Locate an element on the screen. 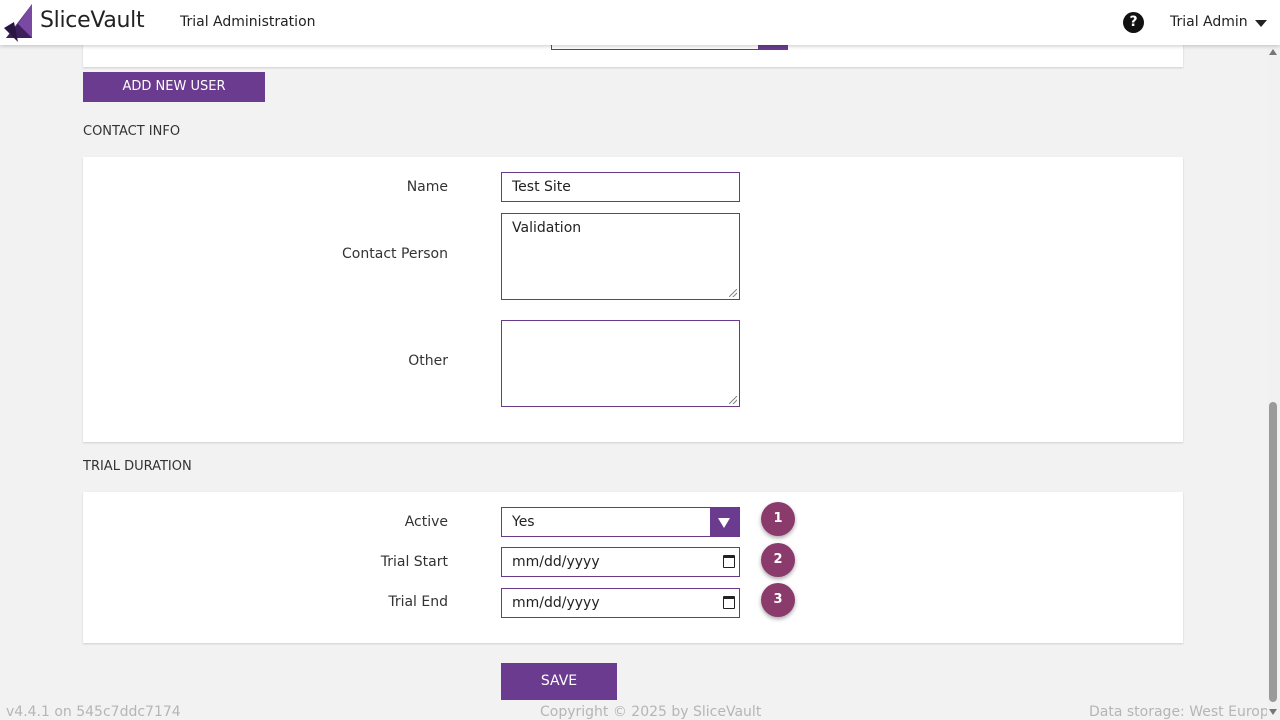 The height and width of the screenshot is (720, 1280). caret-down-icon is located at coordinates (1261, 23).